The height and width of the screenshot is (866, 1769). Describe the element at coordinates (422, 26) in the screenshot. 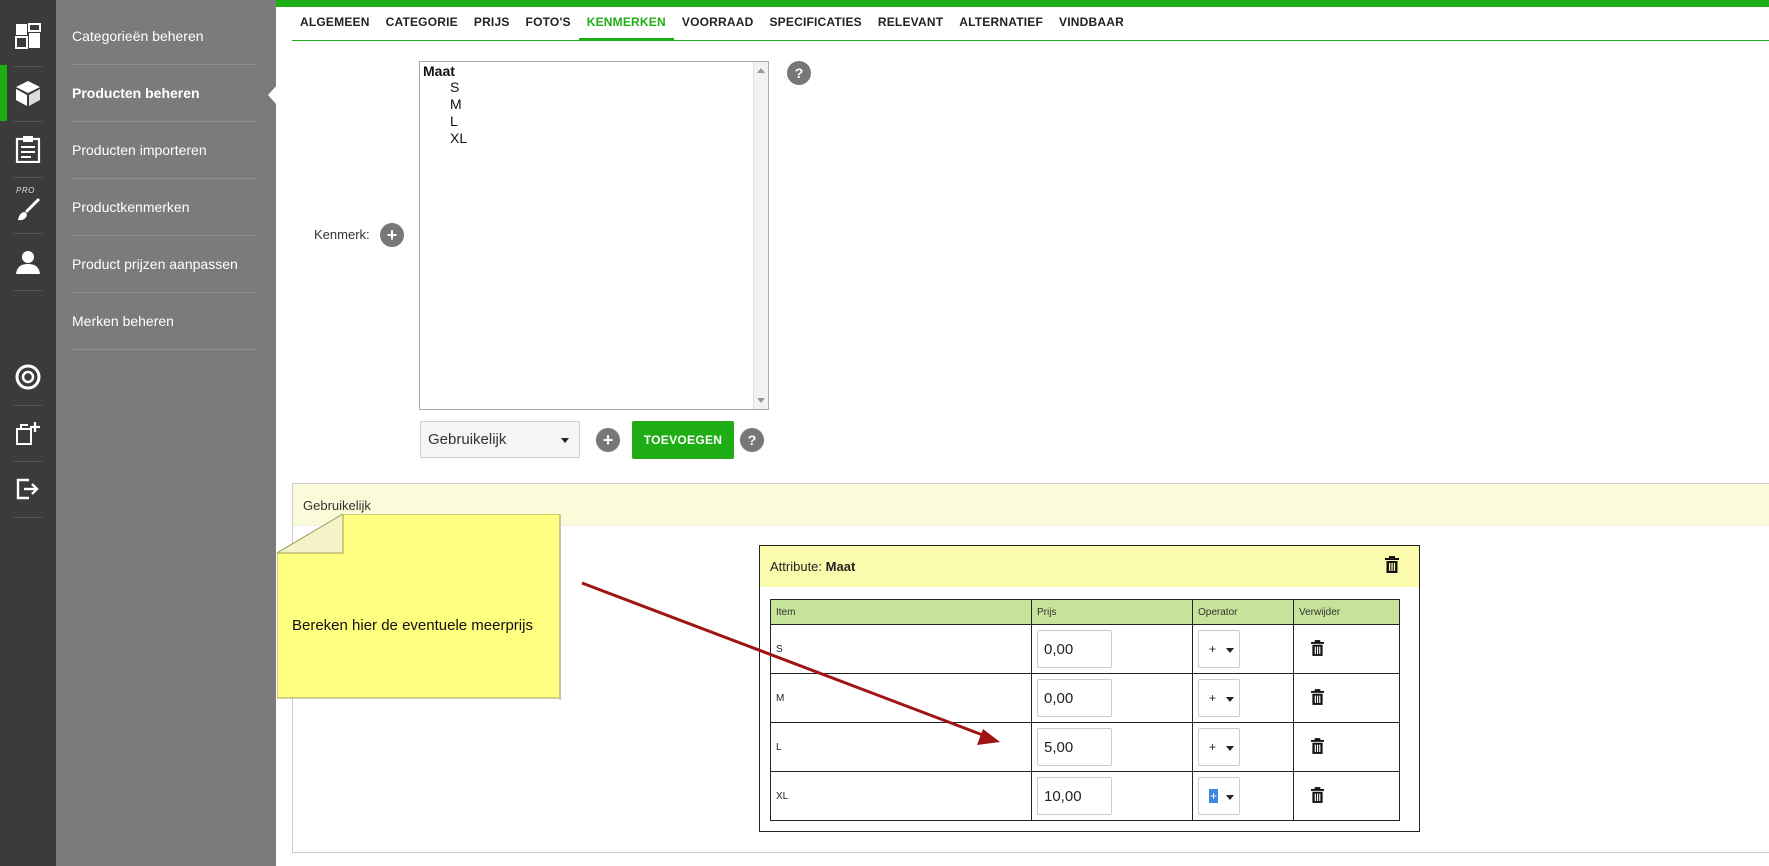

I see `tab-categorie: CATEGORIE` at that location.